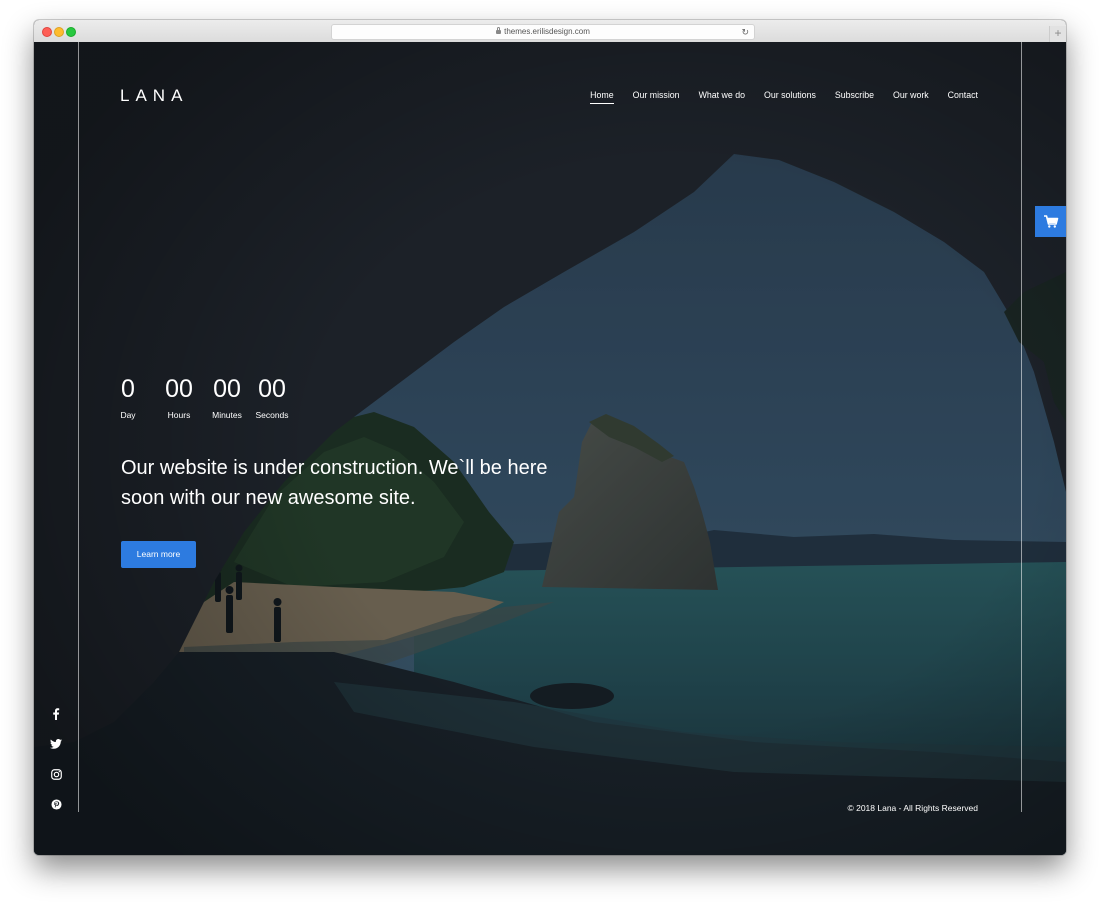 This screenshot has height=904, width=1100. Describe the element at coordinates (963, 97) in the screenshot. I see `nav-item-contact: Contact` at that location.